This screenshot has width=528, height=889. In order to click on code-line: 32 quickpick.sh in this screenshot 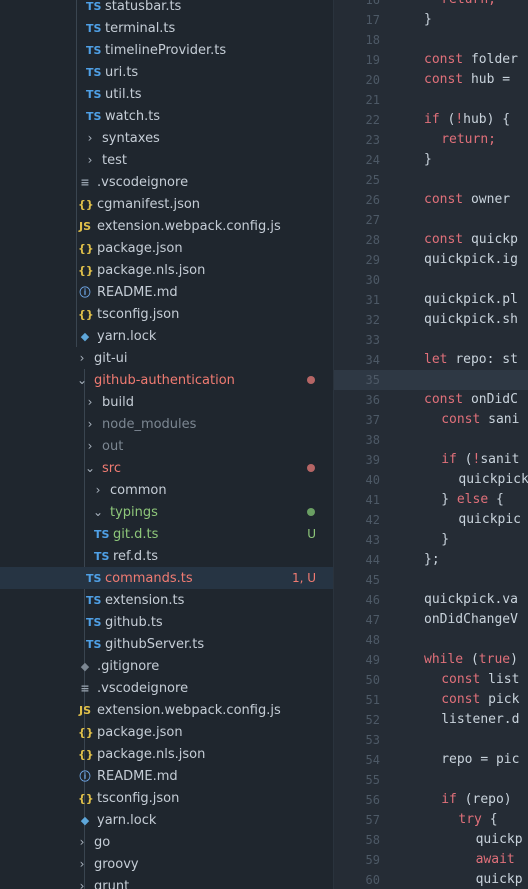, I will do `click(431, 320)`.